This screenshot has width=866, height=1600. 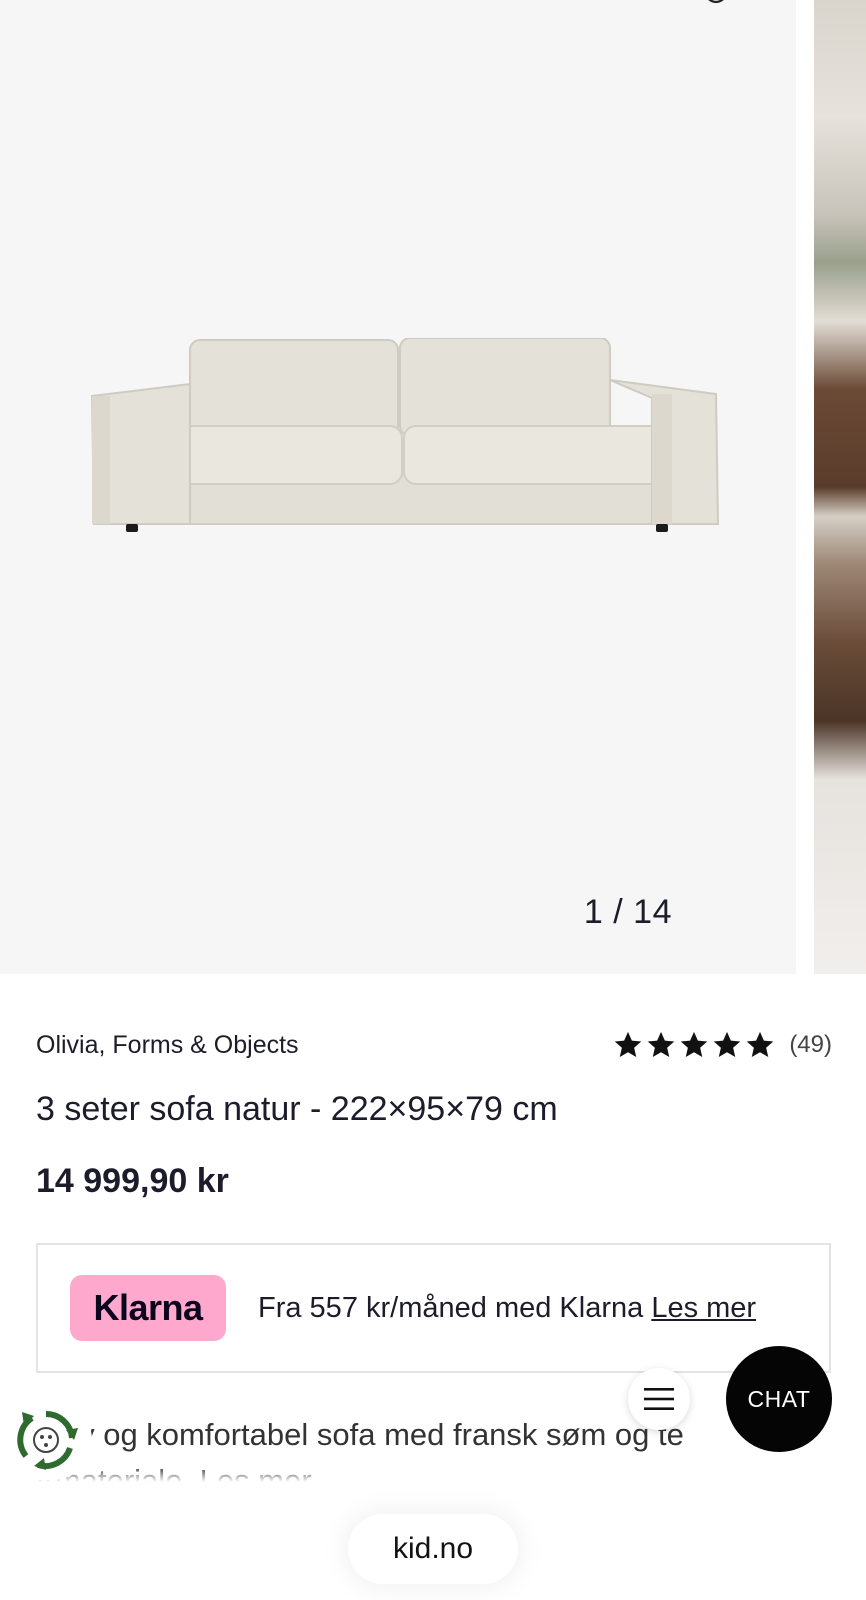 I want to click on product-price: 14 999,90 kr, so click(x=132, y=1181).